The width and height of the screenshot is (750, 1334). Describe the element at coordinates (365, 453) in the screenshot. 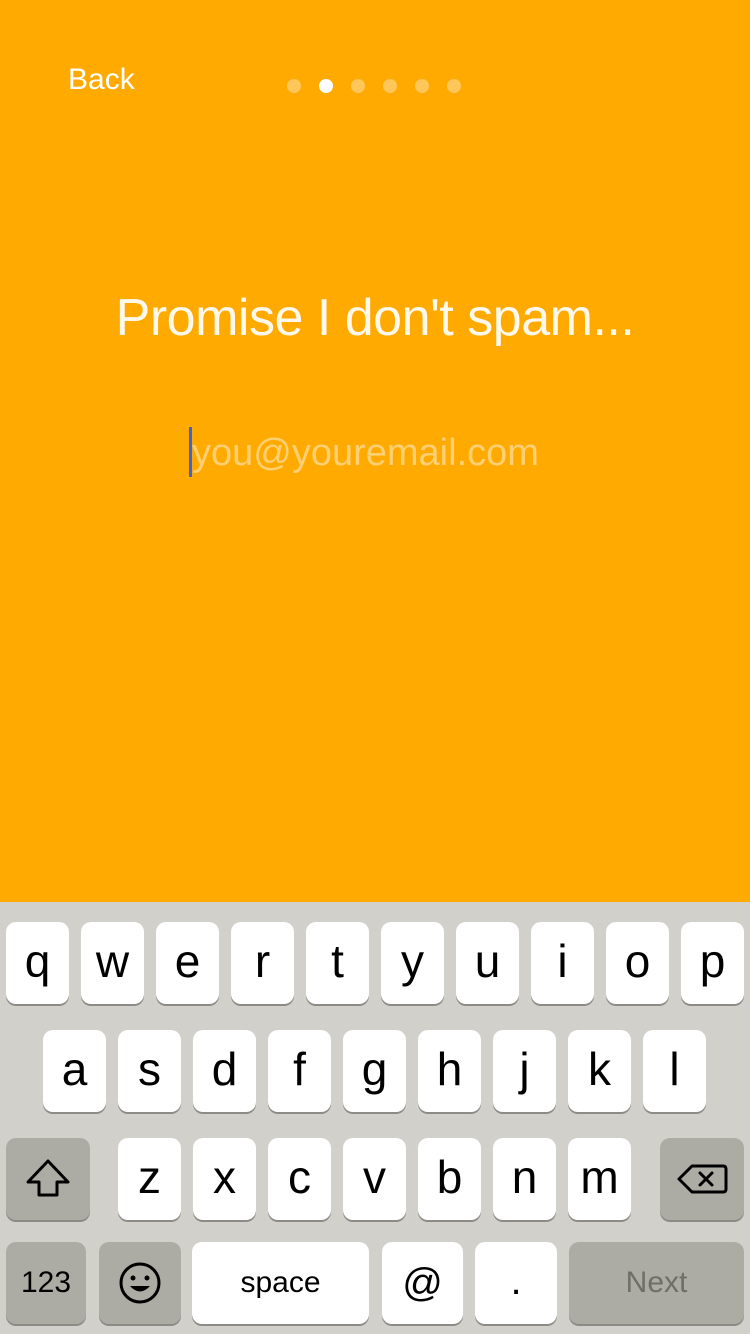

I see `email-field: you@youremail.com` at that location.